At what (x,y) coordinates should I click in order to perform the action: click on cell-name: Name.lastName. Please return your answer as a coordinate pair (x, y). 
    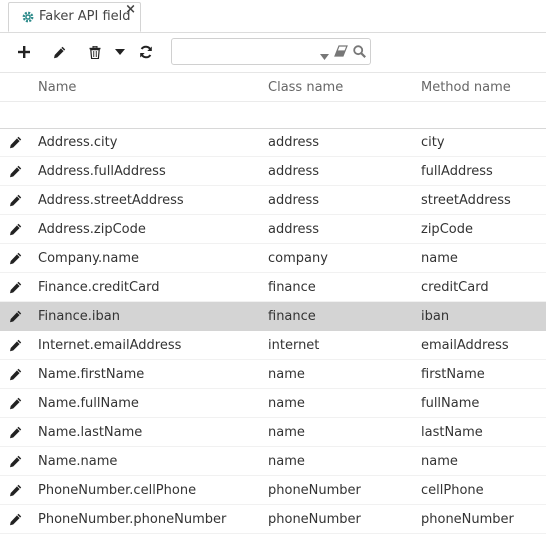
    Looking at the image, I should click on (90, 432).